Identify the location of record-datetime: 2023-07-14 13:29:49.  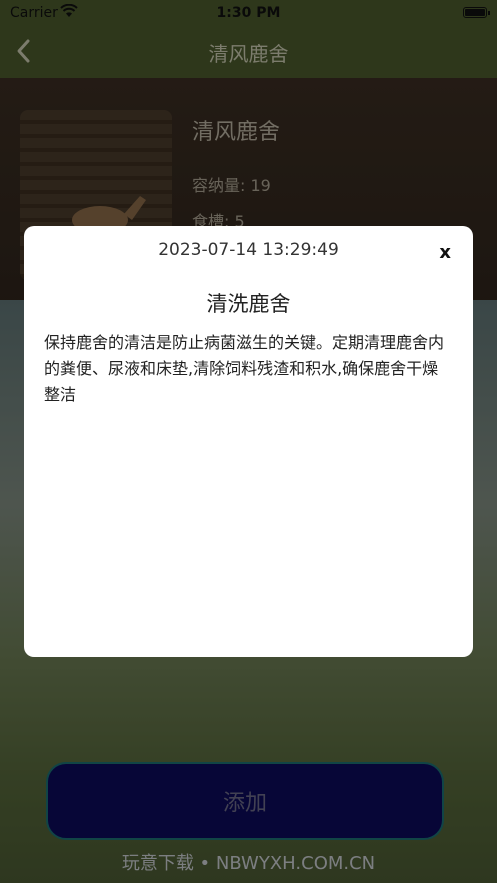
(248, 250).